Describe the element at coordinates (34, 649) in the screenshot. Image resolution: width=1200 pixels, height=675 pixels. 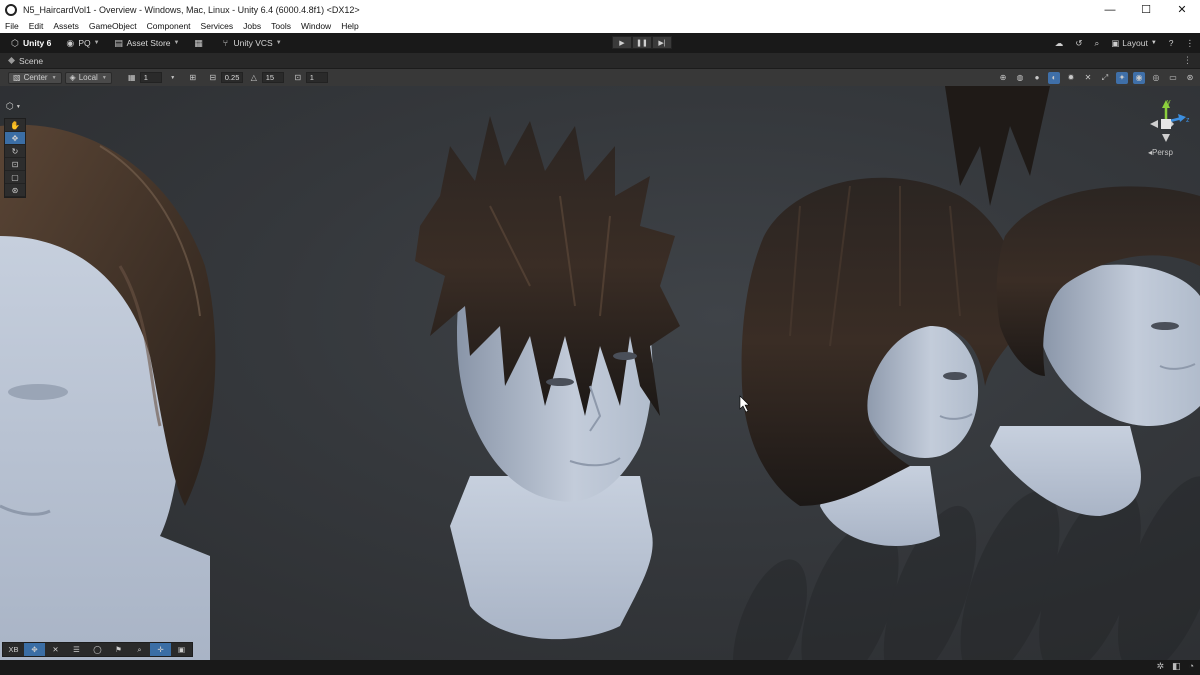
I see `overlay-button-2: ✥` at that location.